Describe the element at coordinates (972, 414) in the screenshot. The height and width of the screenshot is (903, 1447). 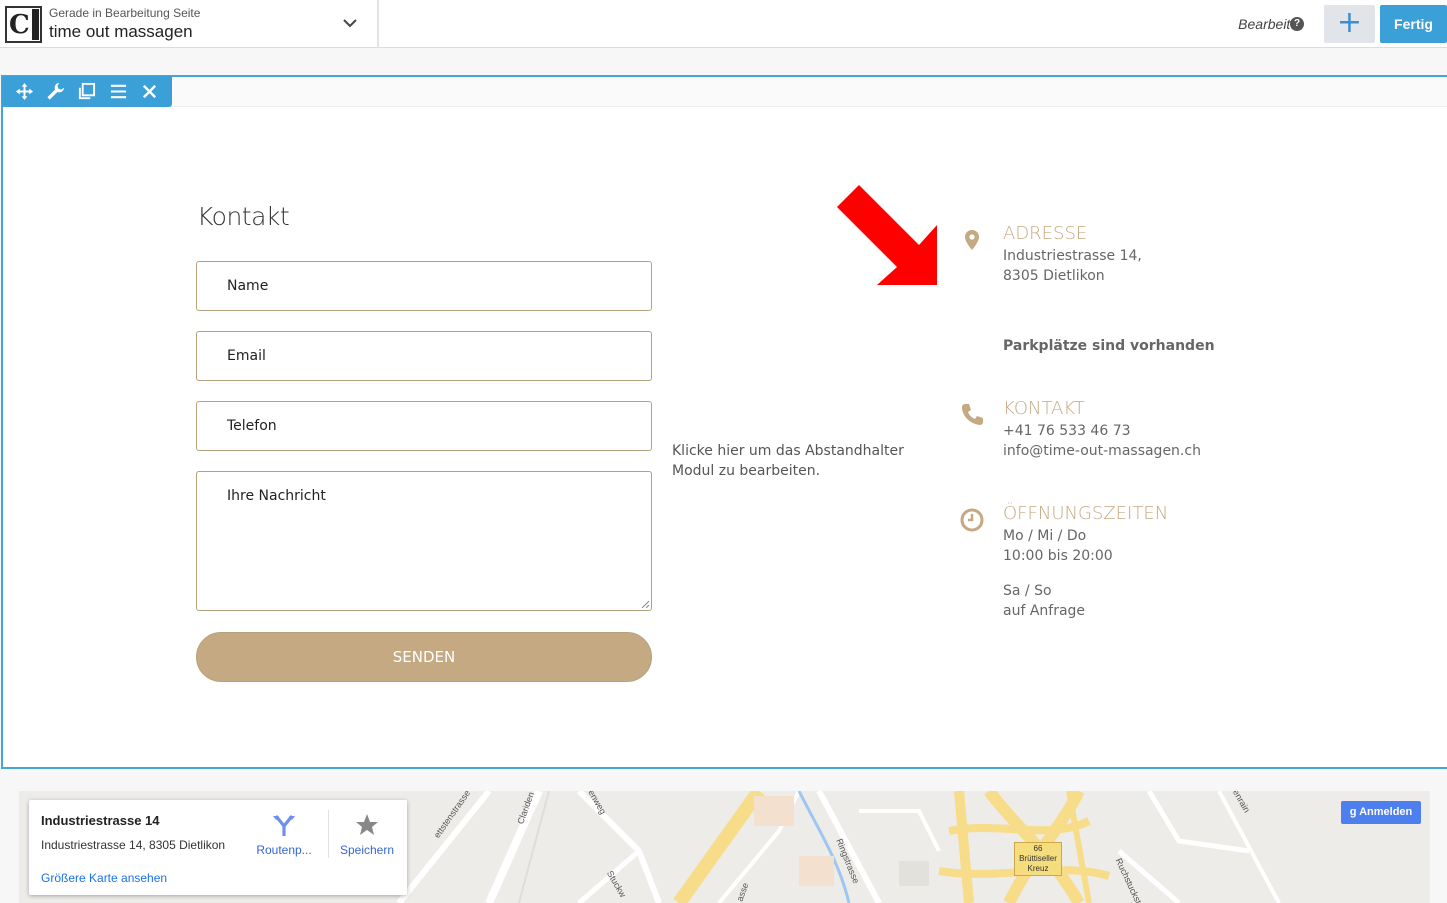
I see `phone-icon` at that location.